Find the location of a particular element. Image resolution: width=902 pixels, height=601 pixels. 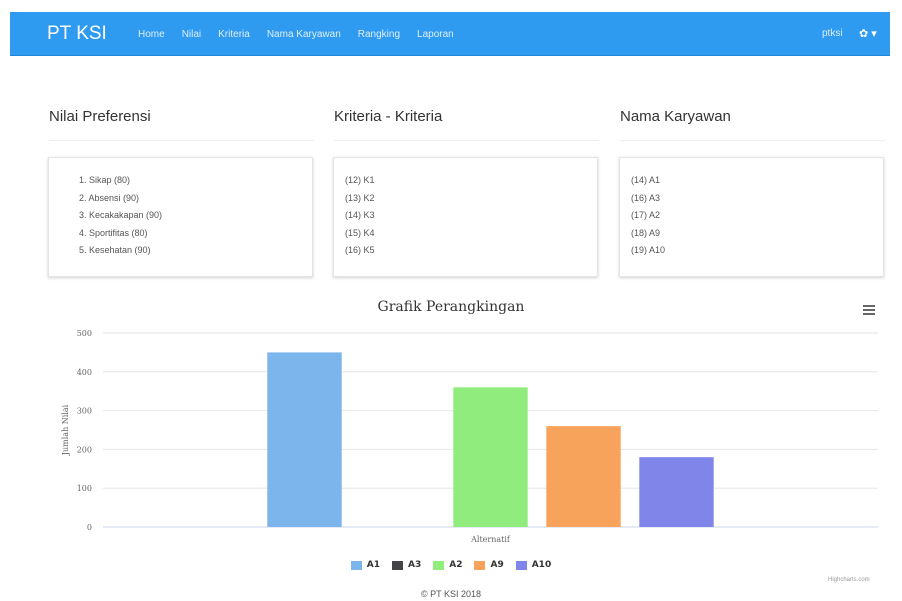

page-footer: © PT KSI 2018 is located at coordinates (451, 594).